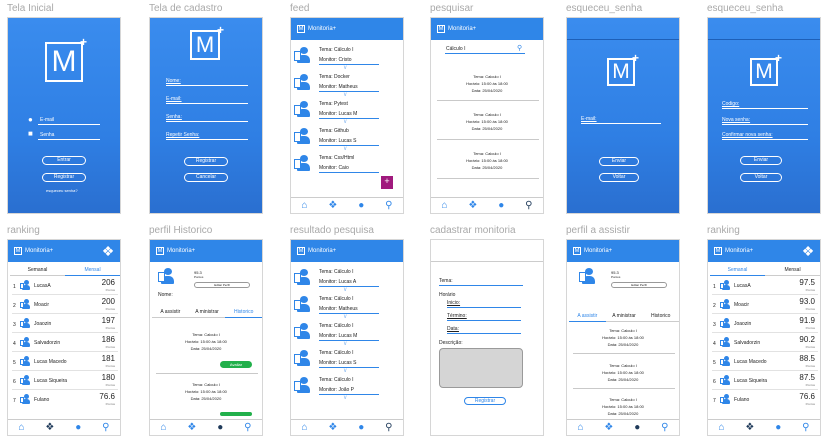 The image size is (830, 440). What do you see at coordinates (65, 381) in the screenshot?
I see `ranking-row: 6 Lucas Siqueira 180 Pontos` at bounding box center [65, 381].